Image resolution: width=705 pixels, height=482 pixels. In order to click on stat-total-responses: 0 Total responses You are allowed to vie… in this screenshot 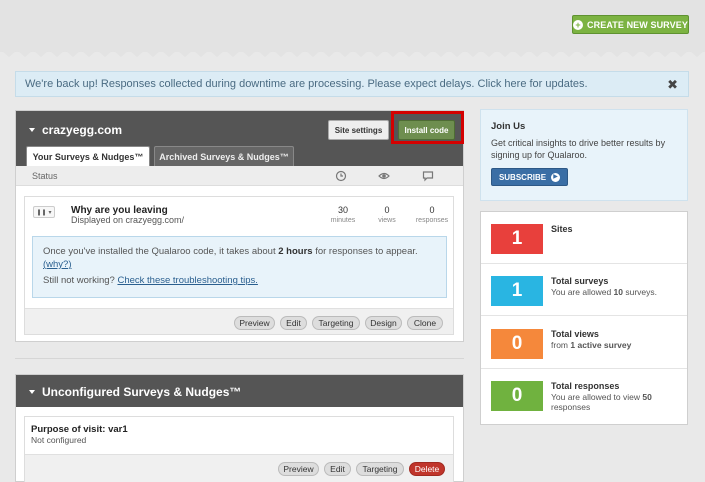, I will do `click(584, 395)`.